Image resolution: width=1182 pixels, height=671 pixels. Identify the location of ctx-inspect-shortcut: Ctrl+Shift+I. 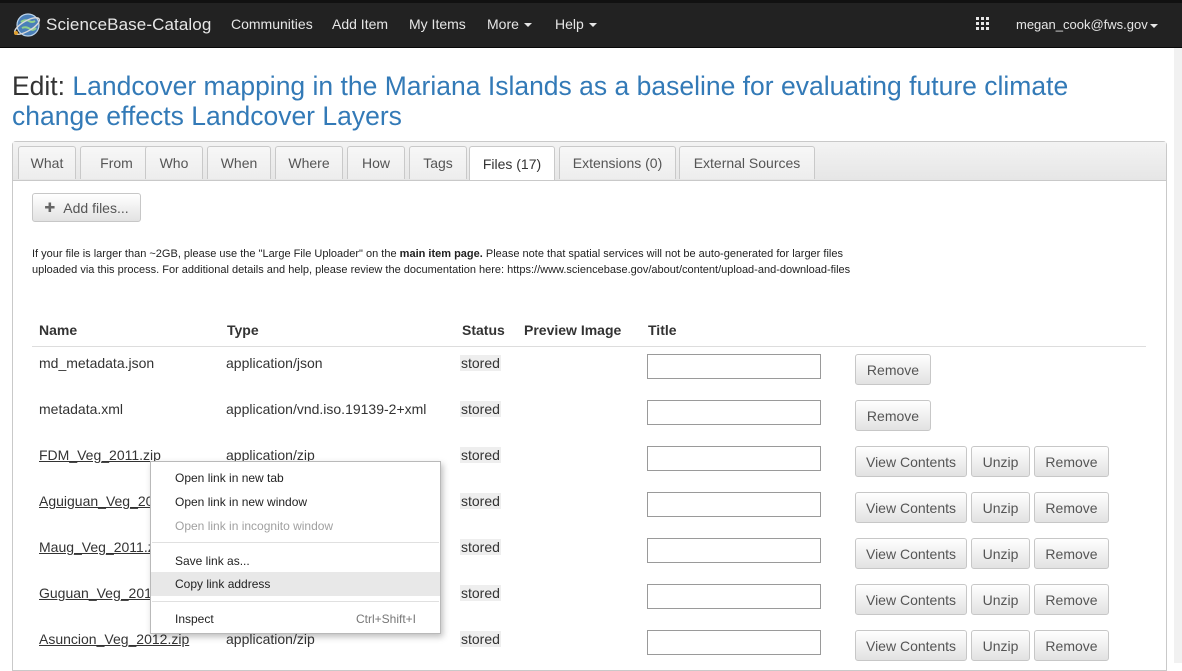
(385, 619).